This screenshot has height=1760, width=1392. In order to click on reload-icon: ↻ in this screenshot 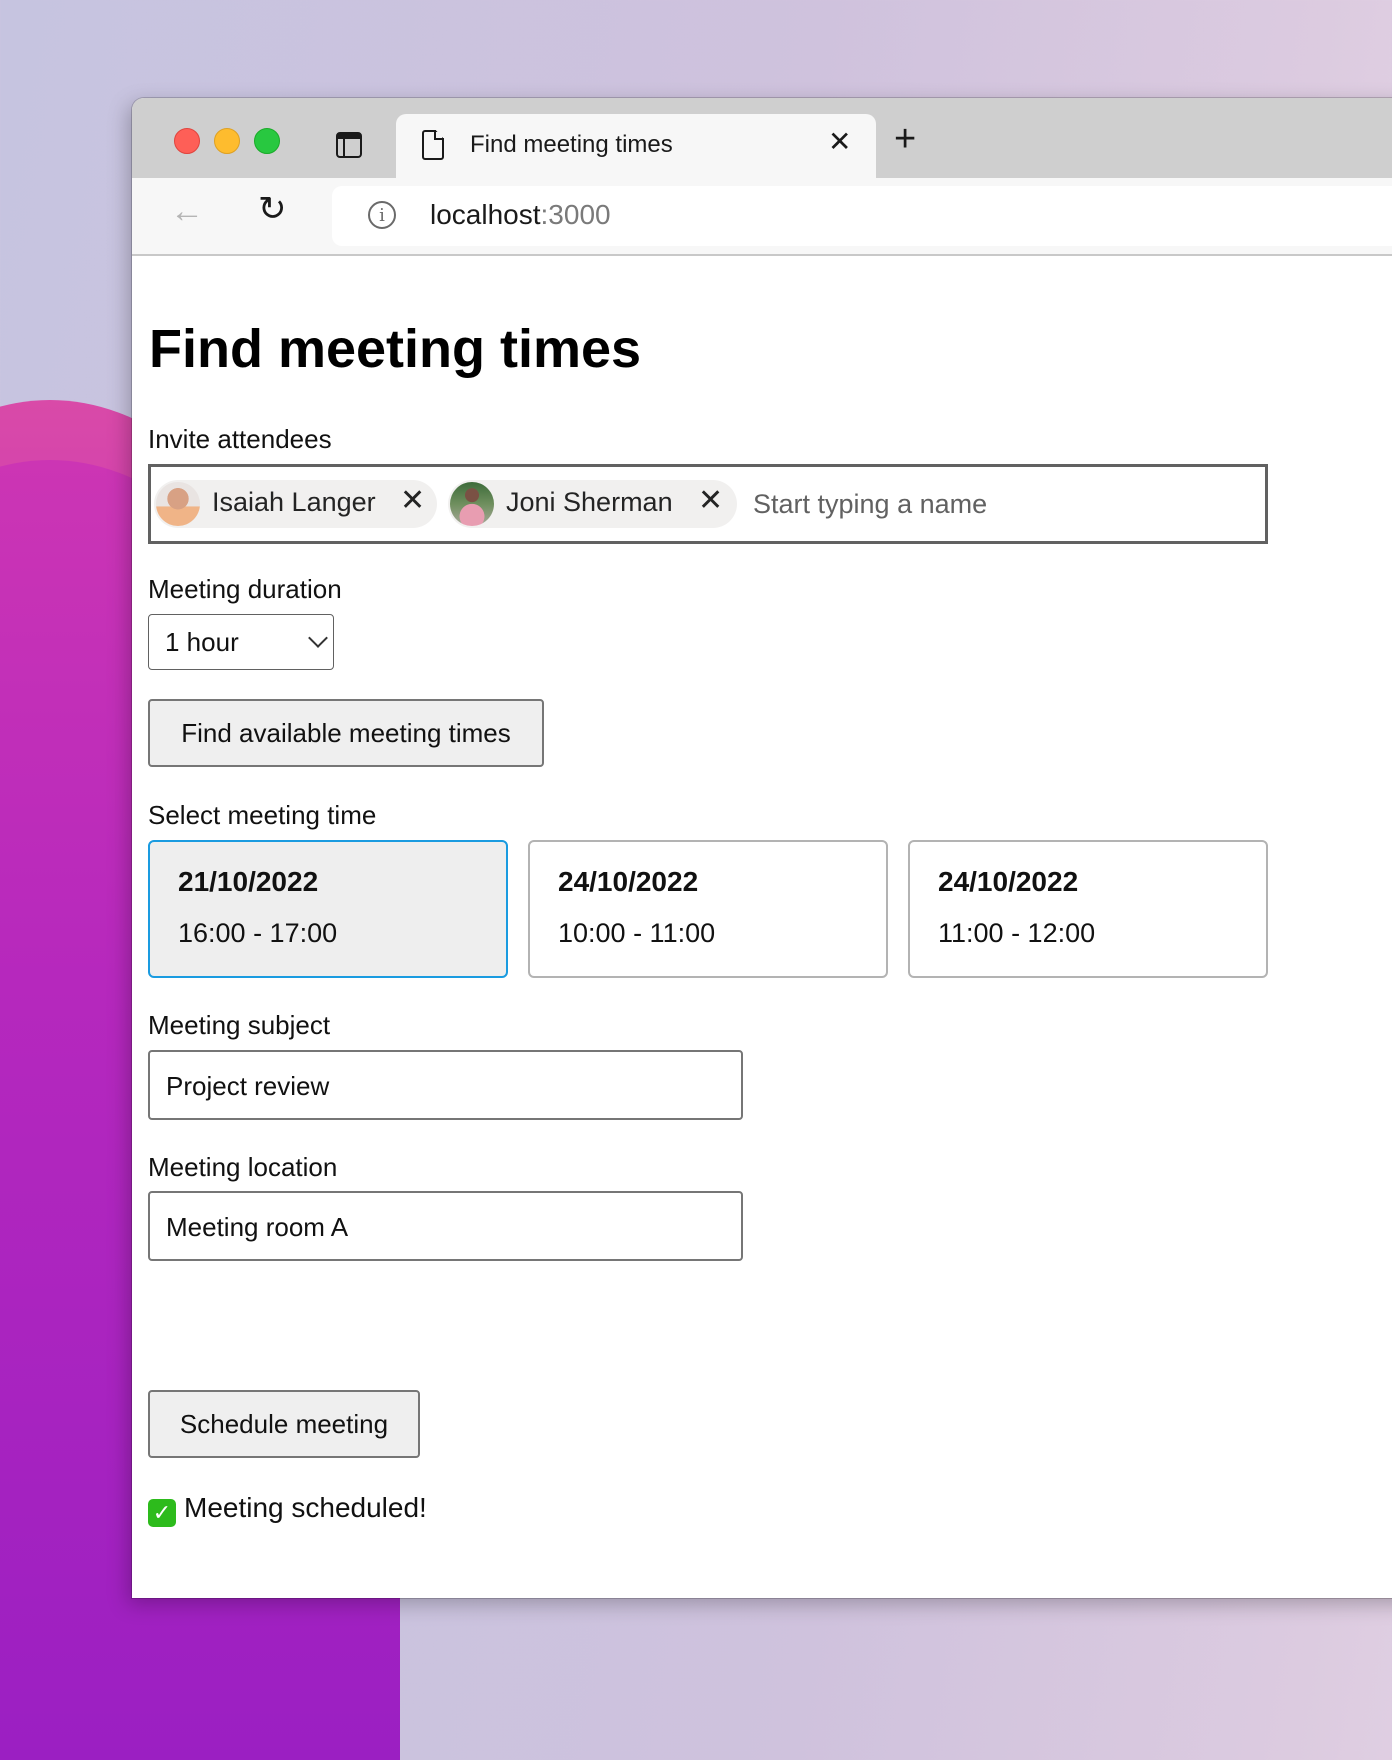, I will do `click(272, 209)`.